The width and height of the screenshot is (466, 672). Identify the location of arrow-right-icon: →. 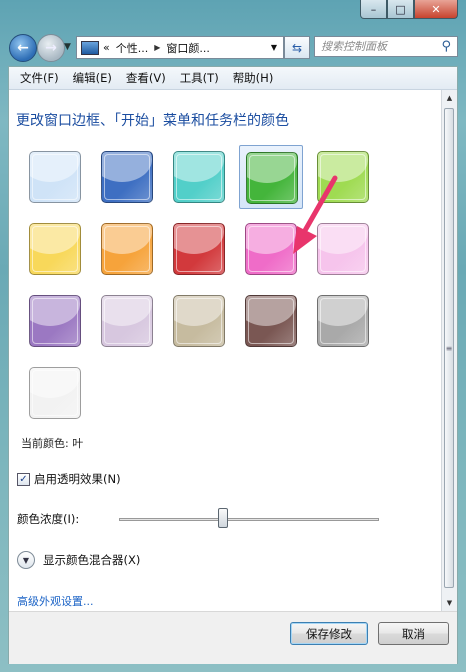
(51, 48).